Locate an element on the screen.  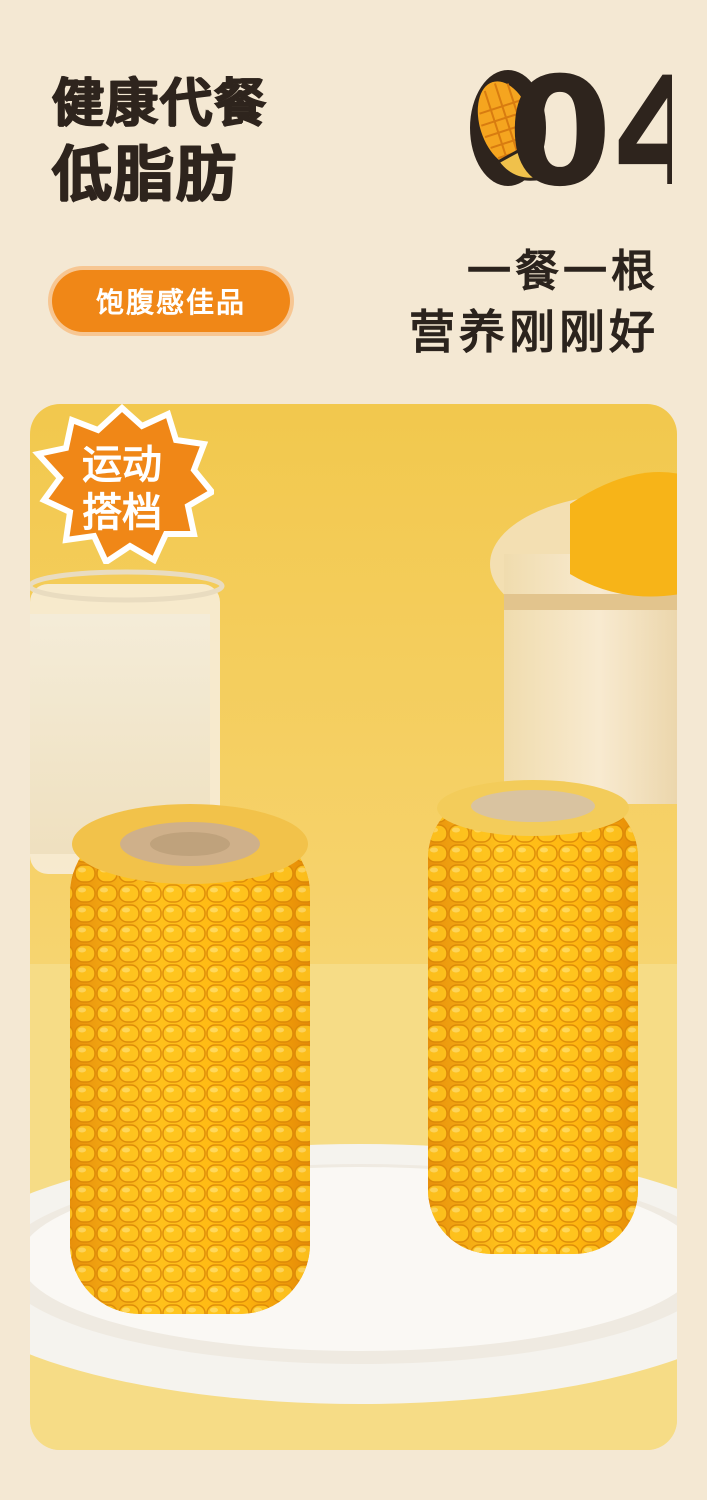
feature-pill-label: 饱腹感佳品 is located at coordinates (170, 302).